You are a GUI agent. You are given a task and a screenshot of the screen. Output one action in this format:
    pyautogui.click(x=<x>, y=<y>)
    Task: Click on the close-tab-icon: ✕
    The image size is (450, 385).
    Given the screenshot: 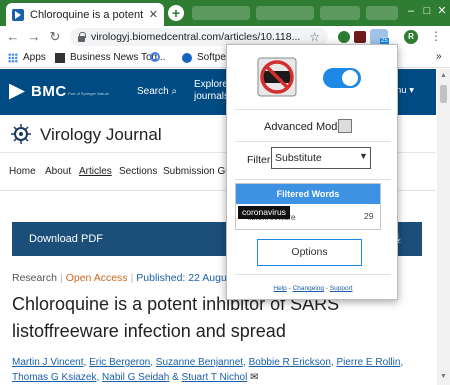 What is the action you would take?
    pyautogui.click(x=153, y=14)
    